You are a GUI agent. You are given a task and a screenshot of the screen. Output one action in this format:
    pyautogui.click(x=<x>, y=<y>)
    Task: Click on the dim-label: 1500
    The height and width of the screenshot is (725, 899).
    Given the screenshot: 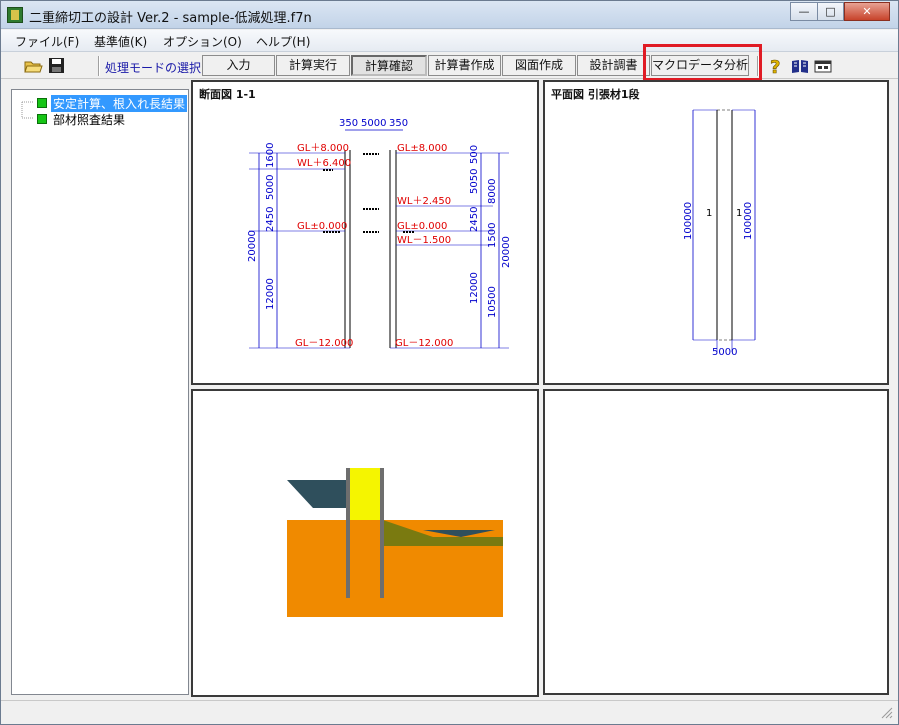 What is the action you would take?
    pyautogui.click(x=492, y=235)
    